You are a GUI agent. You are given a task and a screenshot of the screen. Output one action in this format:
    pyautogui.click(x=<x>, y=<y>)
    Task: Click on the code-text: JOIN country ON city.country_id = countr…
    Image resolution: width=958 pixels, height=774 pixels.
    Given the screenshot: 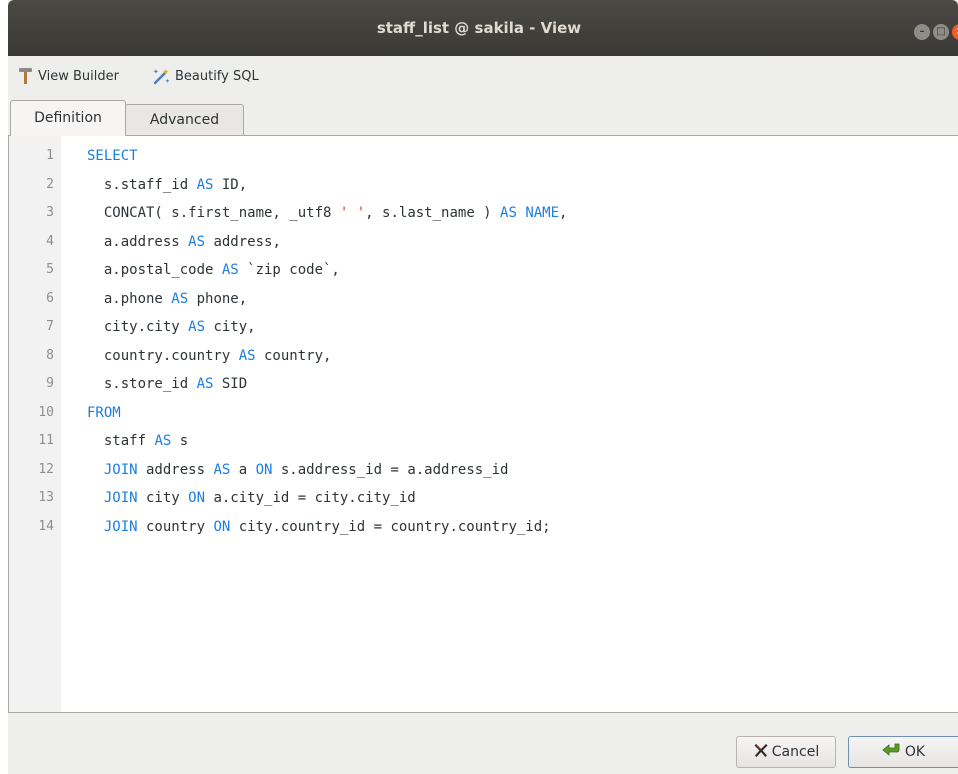 What is the action you would take?
    pyautogui.click(x=319, y=527)
    